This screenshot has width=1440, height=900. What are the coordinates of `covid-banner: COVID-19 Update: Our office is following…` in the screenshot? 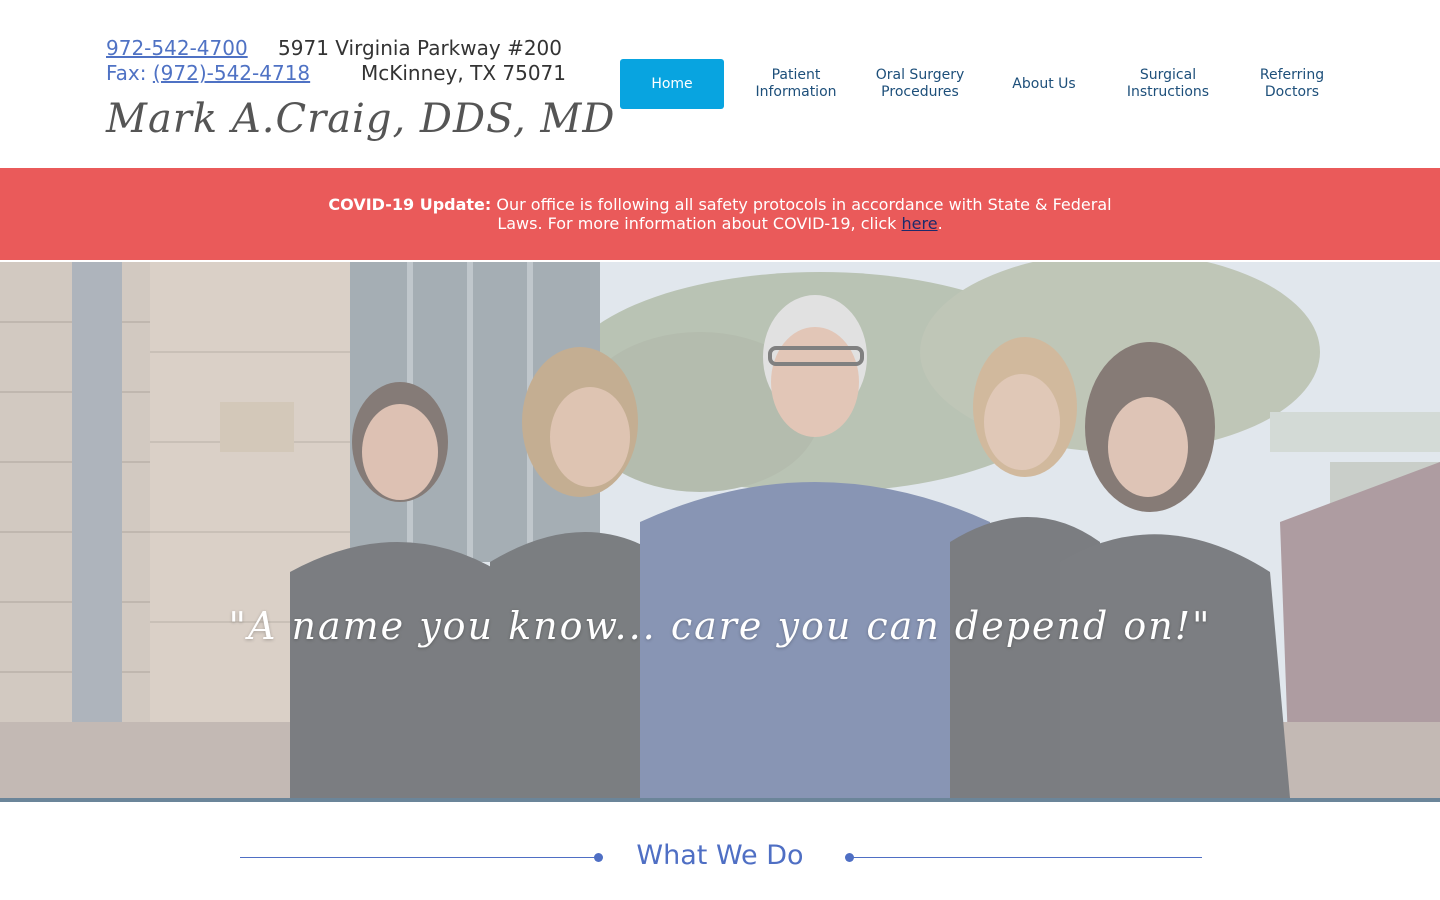 It's located at (720, 214).